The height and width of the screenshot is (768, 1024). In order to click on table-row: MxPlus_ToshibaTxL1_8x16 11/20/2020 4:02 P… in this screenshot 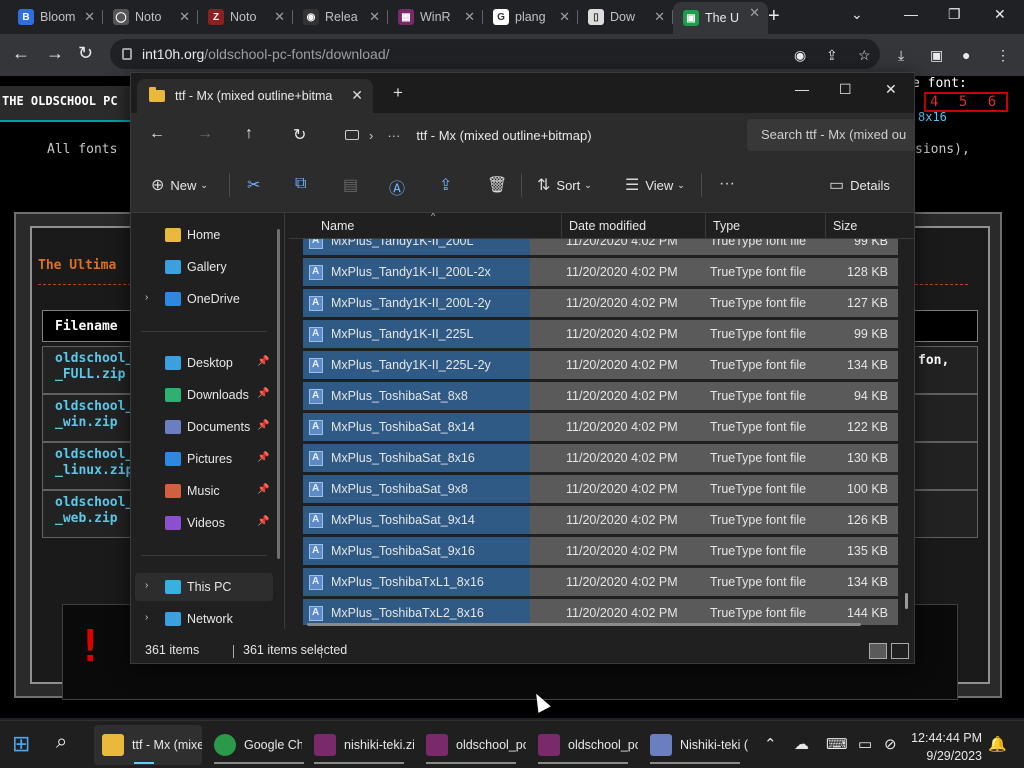, I will do `click(600, 582)`.